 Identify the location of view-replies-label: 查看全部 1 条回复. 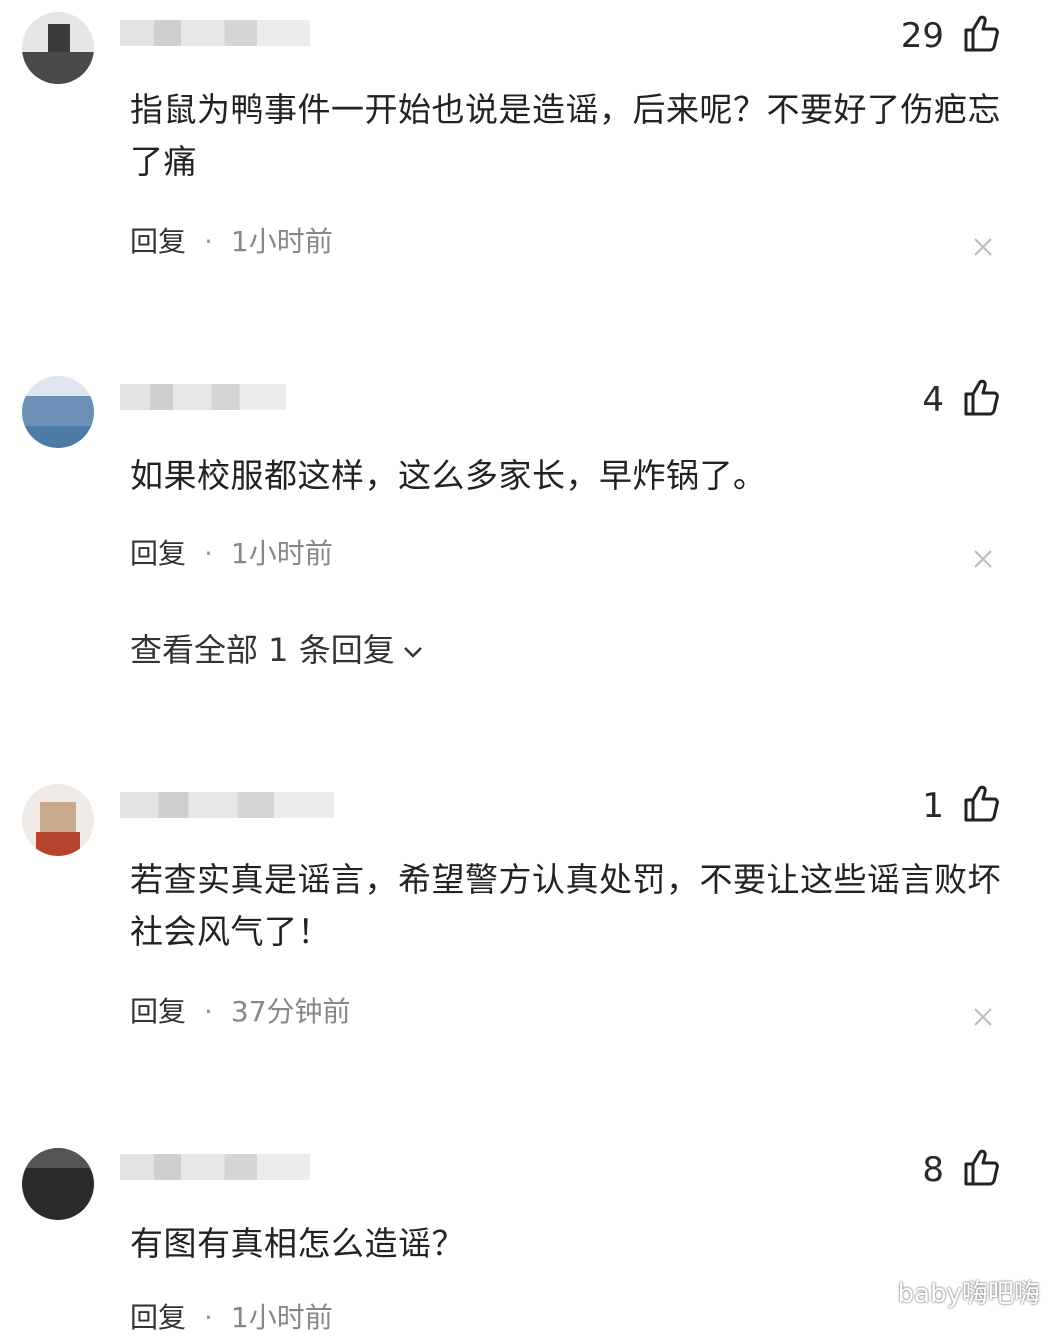
(262, 650).